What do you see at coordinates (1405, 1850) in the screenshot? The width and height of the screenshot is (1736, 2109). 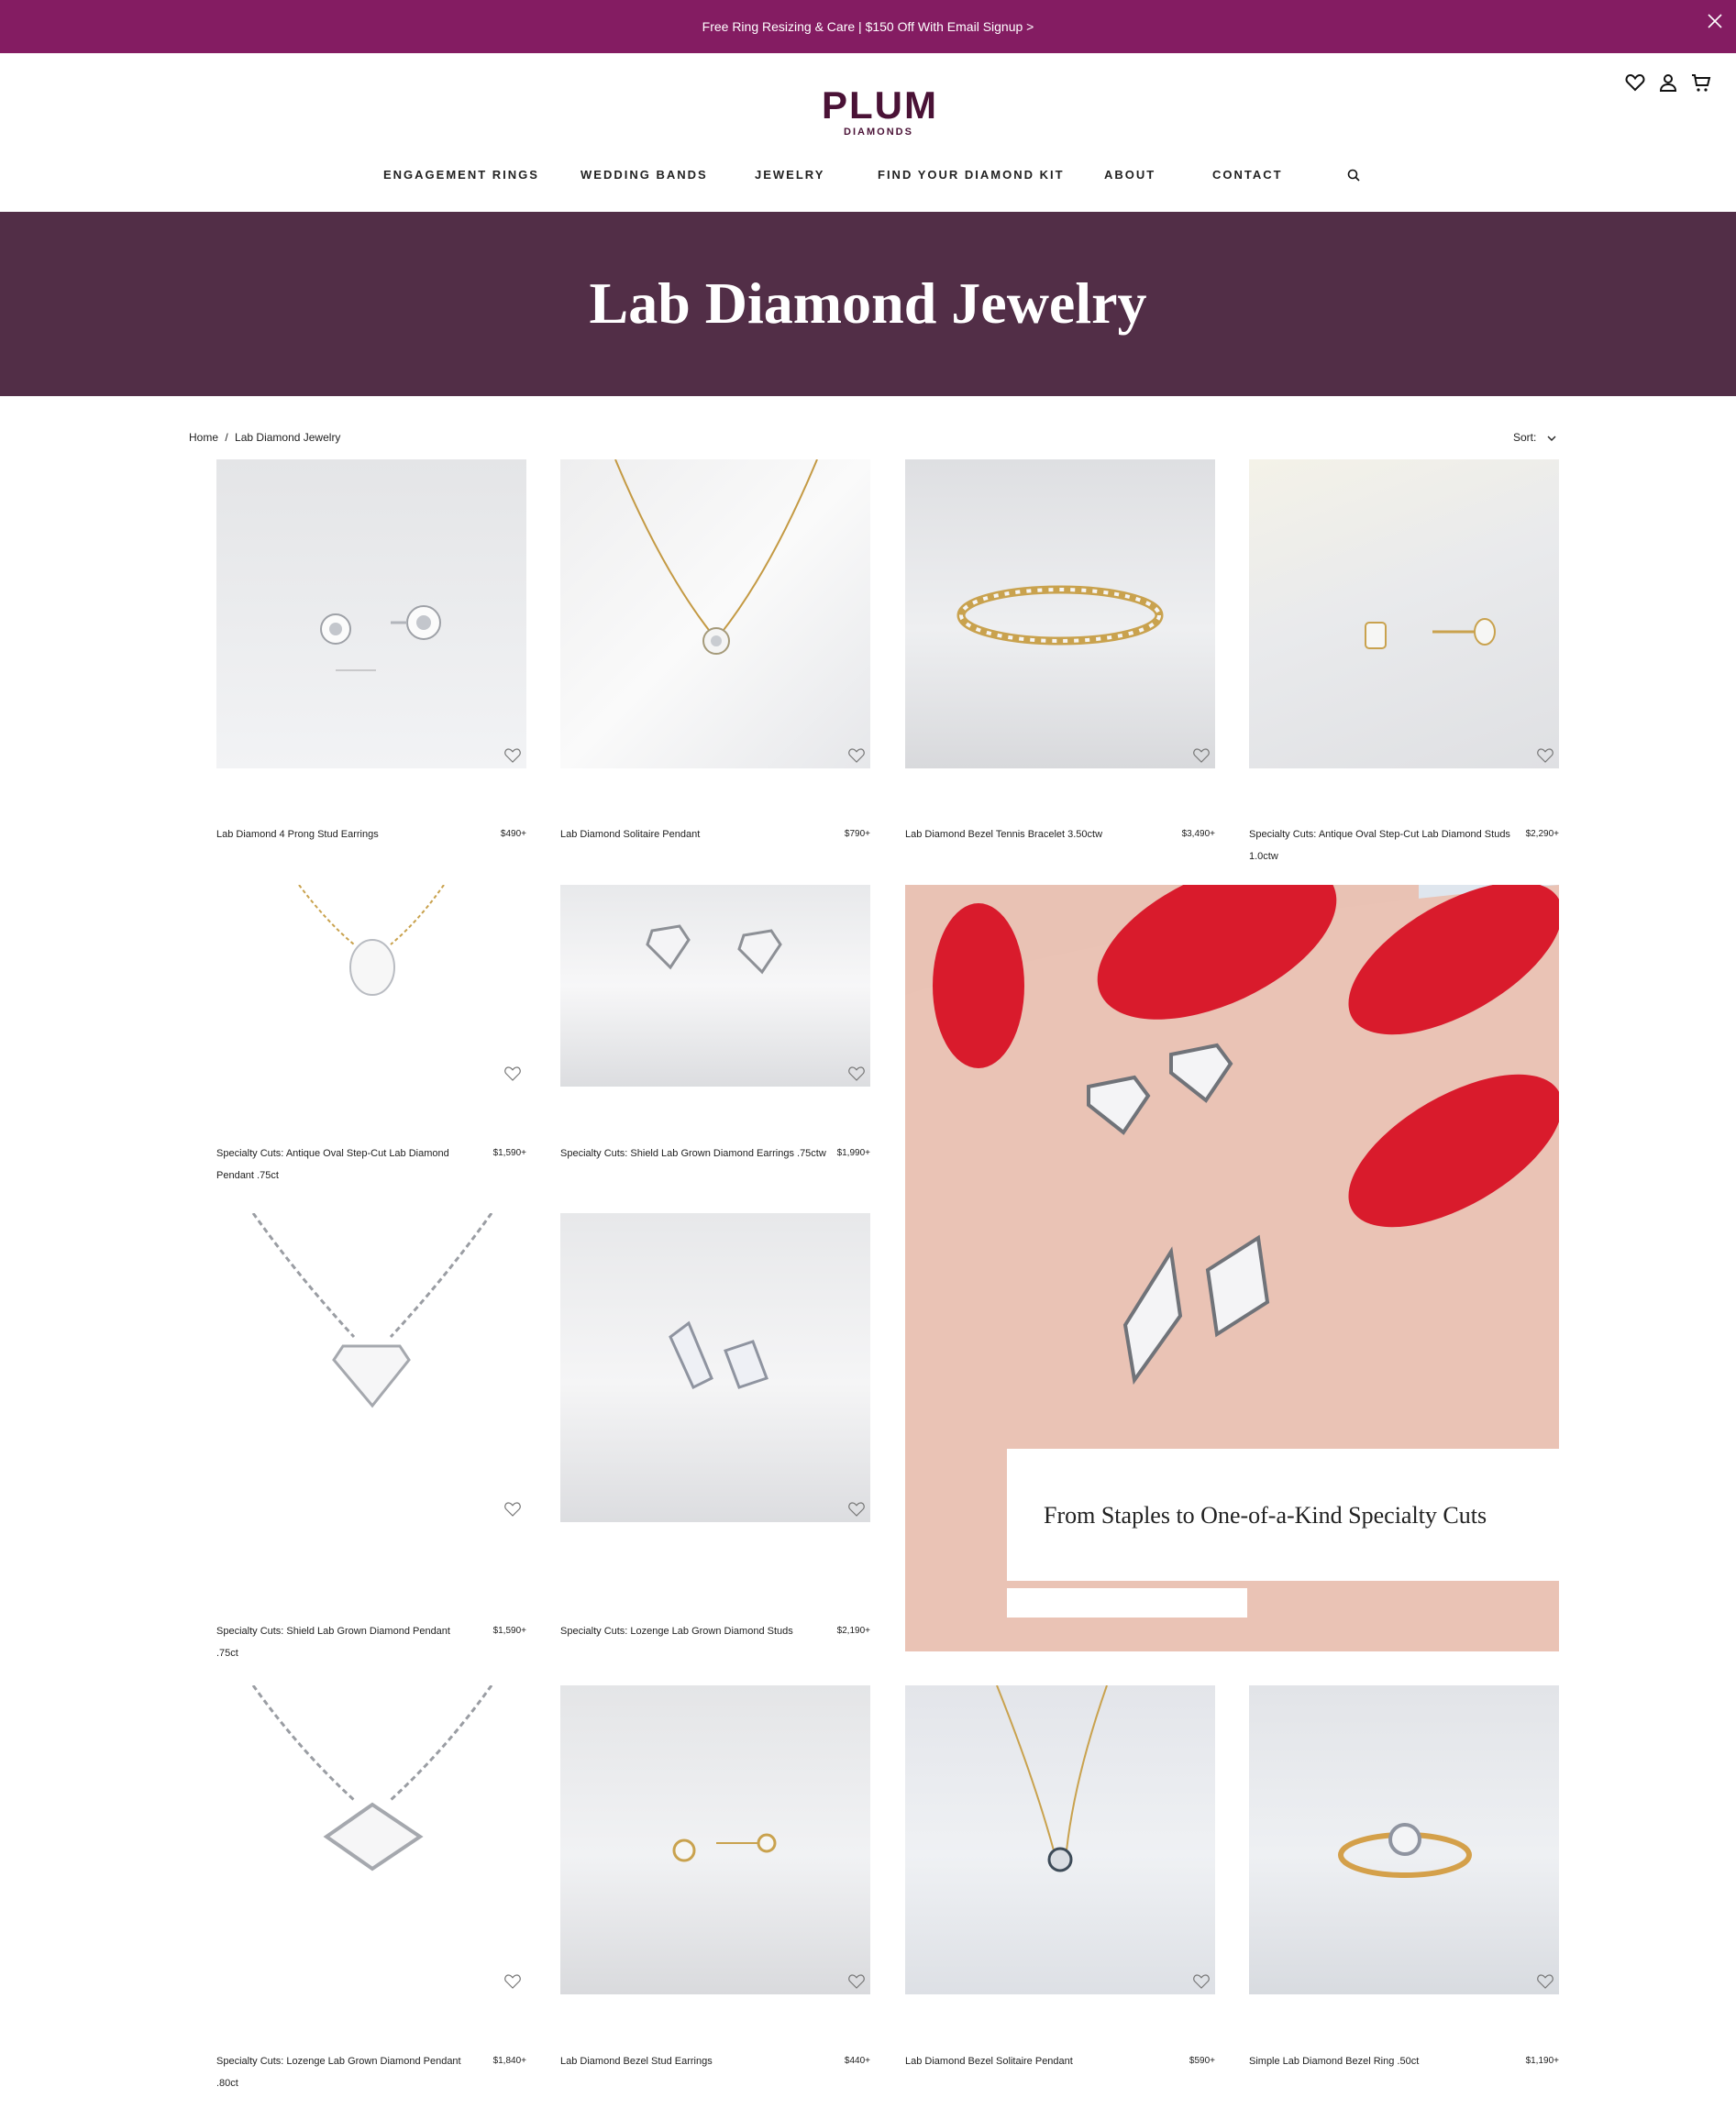 I see `bezel-ring-illustration` at bounding box center [1405, 1850].